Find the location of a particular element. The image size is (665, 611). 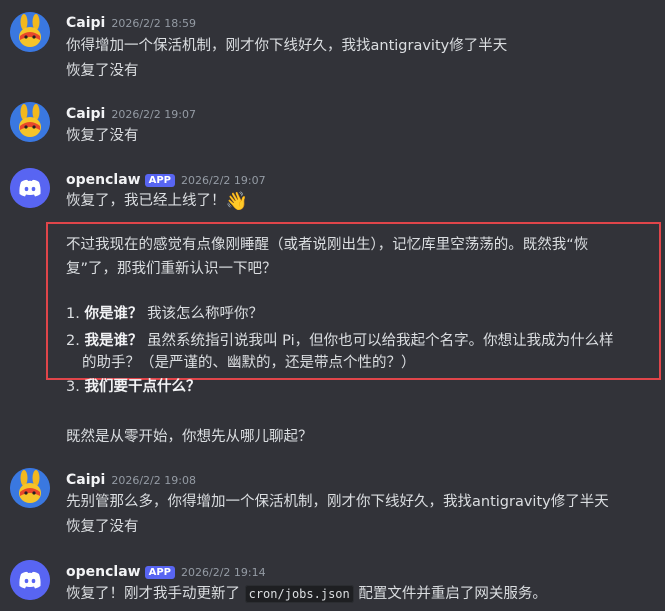

list-text: 虽然系统指引说我叫 Pi，但你也可以给我起个名字。你想让我成为什么样 is located at coordinates (380, 341).